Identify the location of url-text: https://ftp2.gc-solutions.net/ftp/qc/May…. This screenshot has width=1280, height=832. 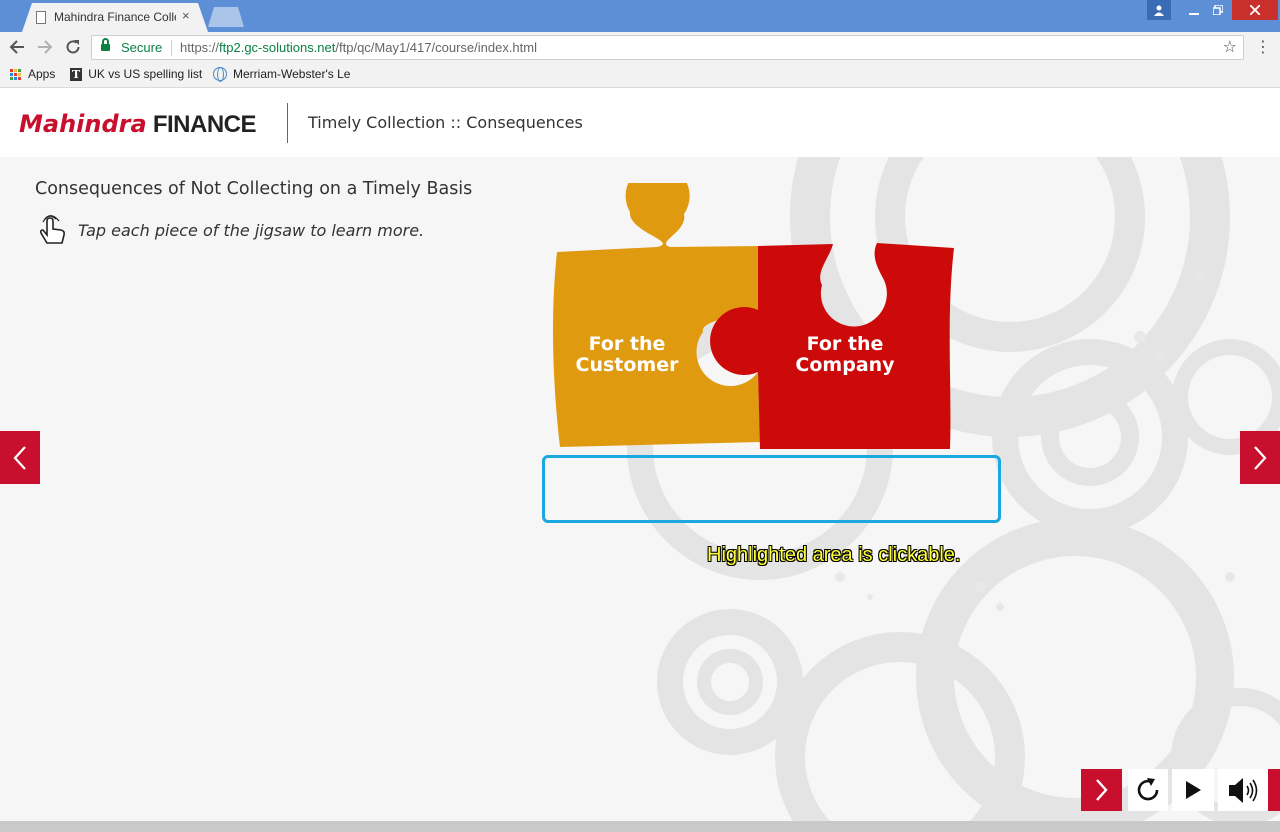
(358, 47).